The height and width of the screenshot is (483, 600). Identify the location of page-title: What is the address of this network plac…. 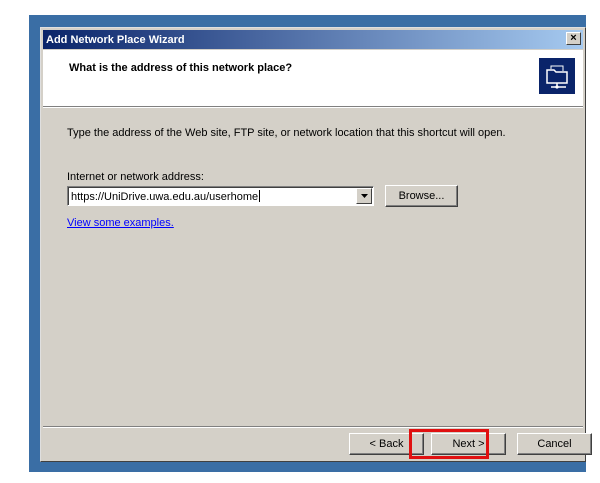
(181, 68).